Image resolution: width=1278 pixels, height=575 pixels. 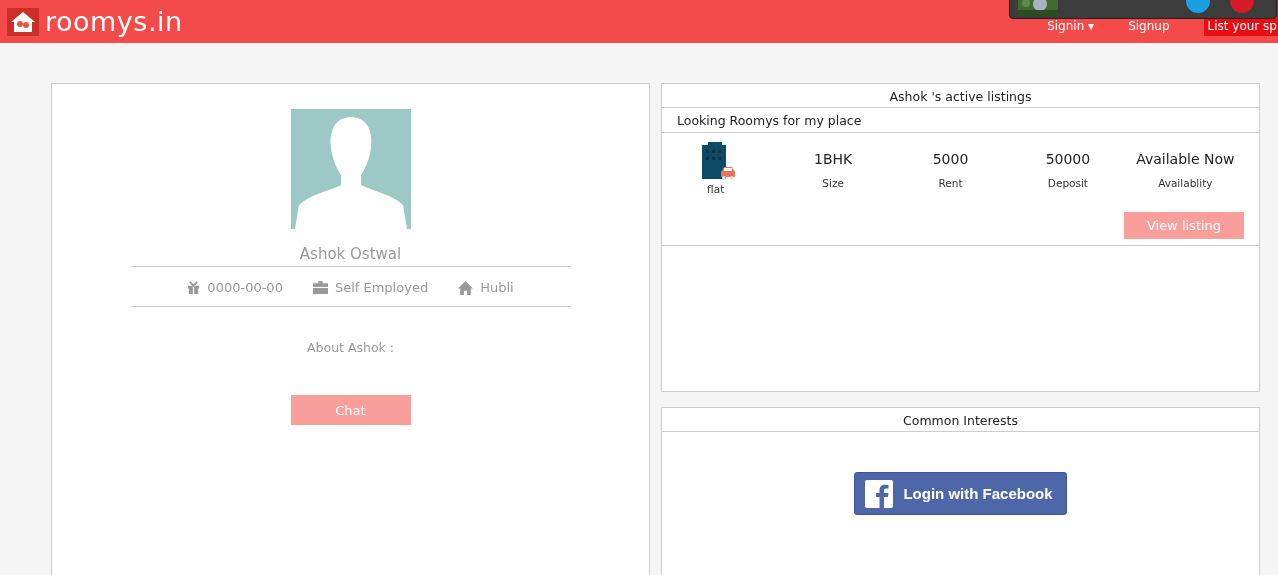 I want to click on stat-label: Availablity, so click(x=1185, y=183).